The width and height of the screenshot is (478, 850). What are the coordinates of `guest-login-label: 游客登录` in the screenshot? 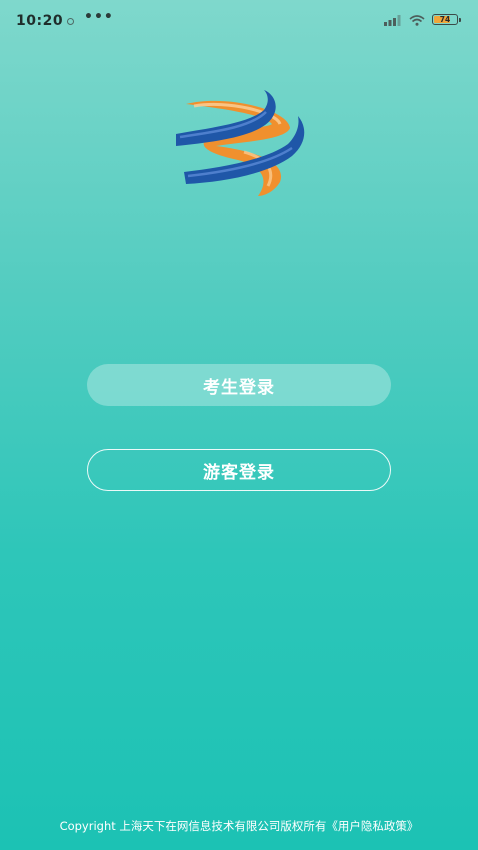 It's located at (239, 472).